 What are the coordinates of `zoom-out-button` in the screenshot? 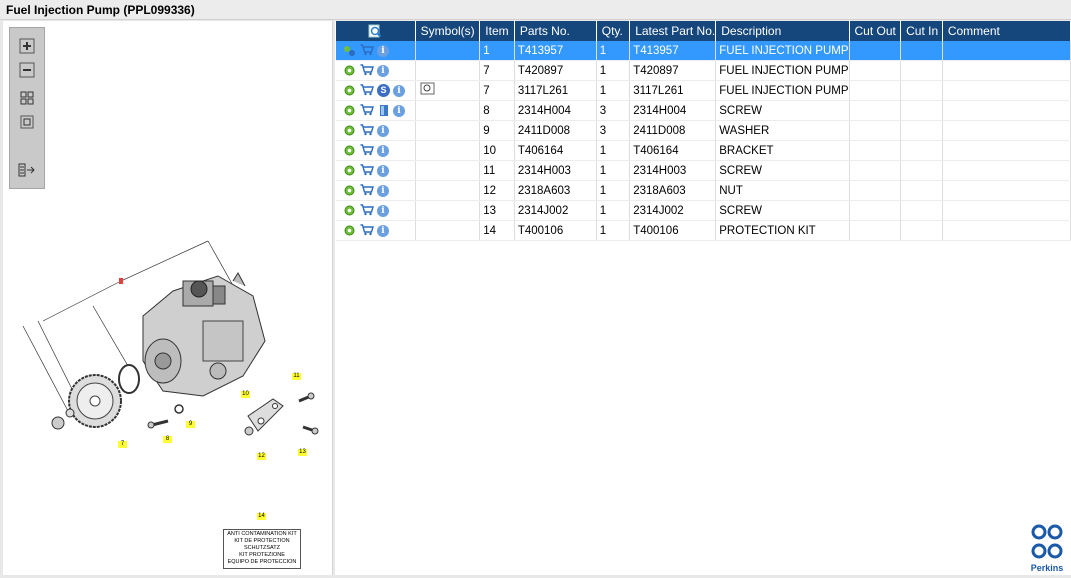 It's located at (27, 70).